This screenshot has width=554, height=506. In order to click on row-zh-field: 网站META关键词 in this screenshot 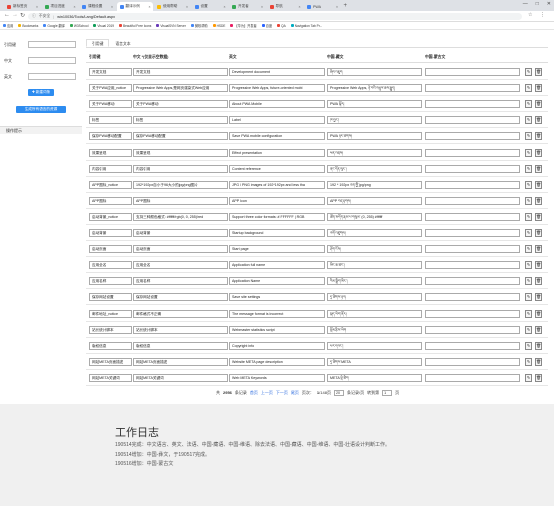, I will do `click(180, 377)`.